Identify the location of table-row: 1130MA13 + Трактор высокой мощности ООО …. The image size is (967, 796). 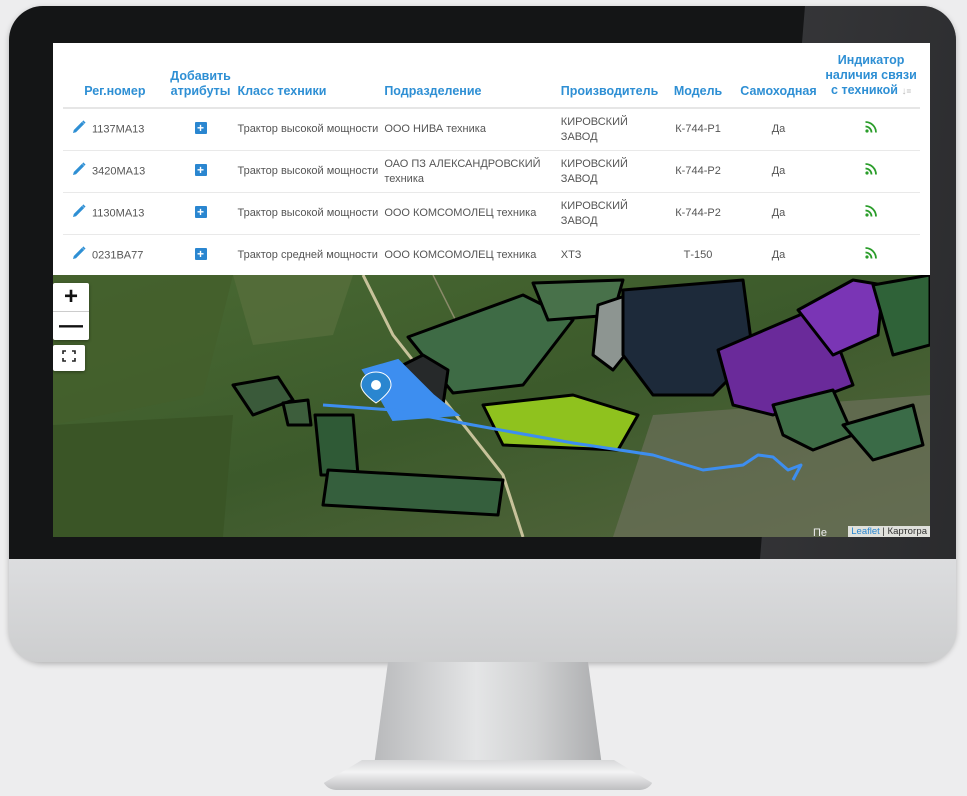
(491, 213).